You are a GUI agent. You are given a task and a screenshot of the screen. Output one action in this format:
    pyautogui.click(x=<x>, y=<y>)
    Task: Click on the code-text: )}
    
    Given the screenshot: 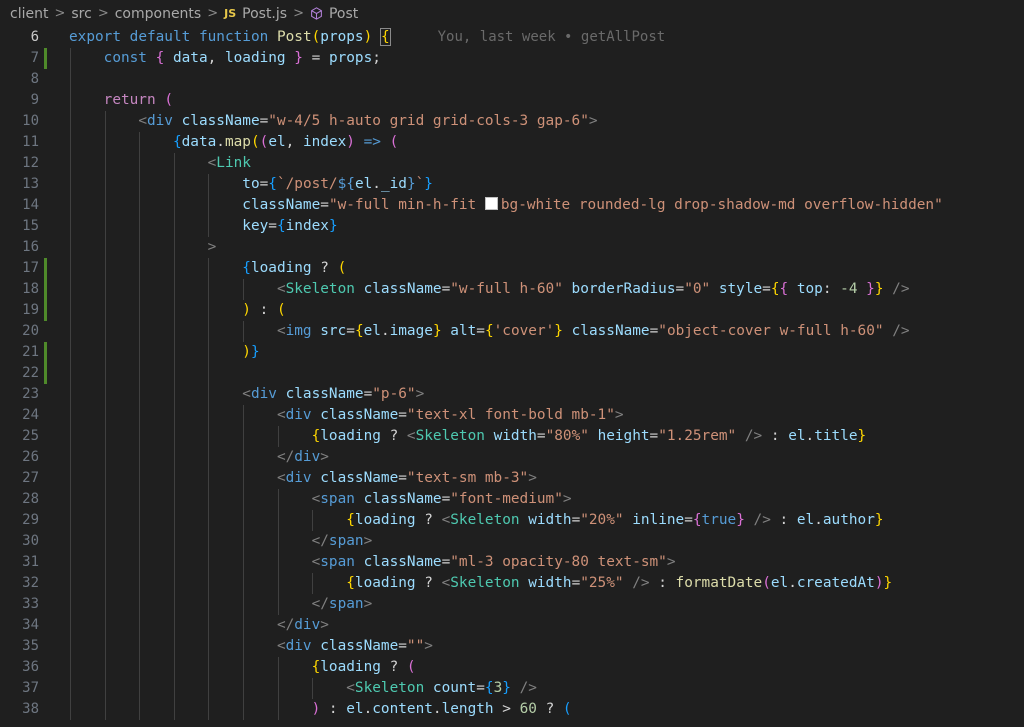 What is the action you would take?
    pyautogui.click(x=164, y=352)
    